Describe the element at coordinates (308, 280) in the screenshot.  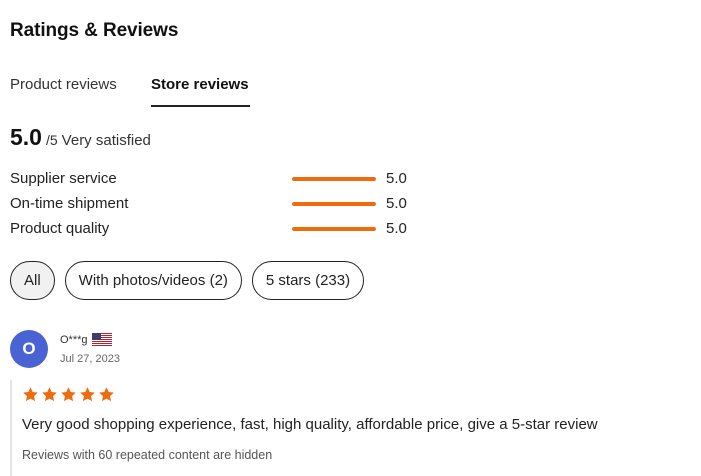
I see `filter-5-stars-button: 5 stars (233)` at that location.